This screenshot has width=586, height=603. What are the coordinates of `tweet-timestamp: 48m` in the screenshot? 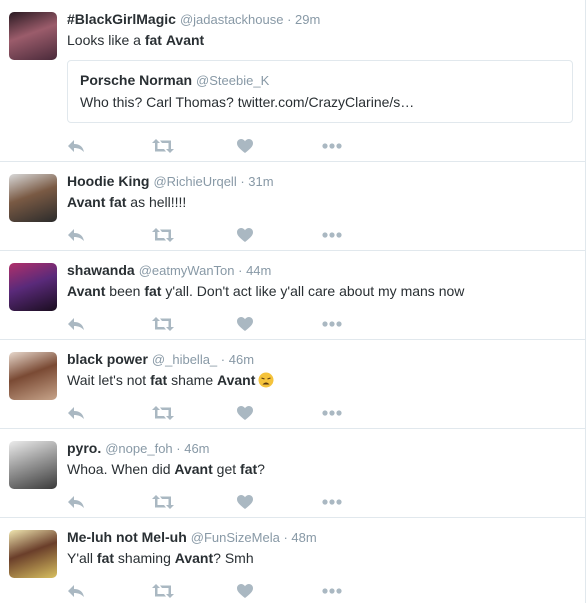 It's located at (303, 537).